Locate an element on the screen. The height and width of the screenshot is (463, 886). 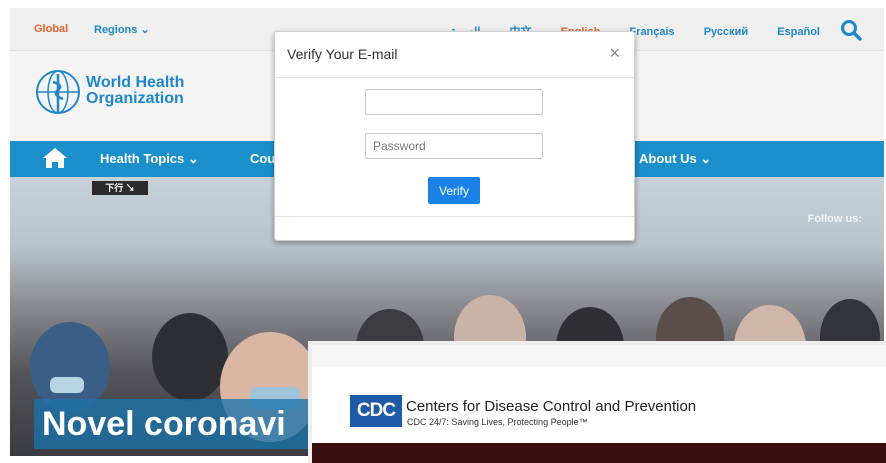
who-emblem-icon is located at coordinates (58, 92).